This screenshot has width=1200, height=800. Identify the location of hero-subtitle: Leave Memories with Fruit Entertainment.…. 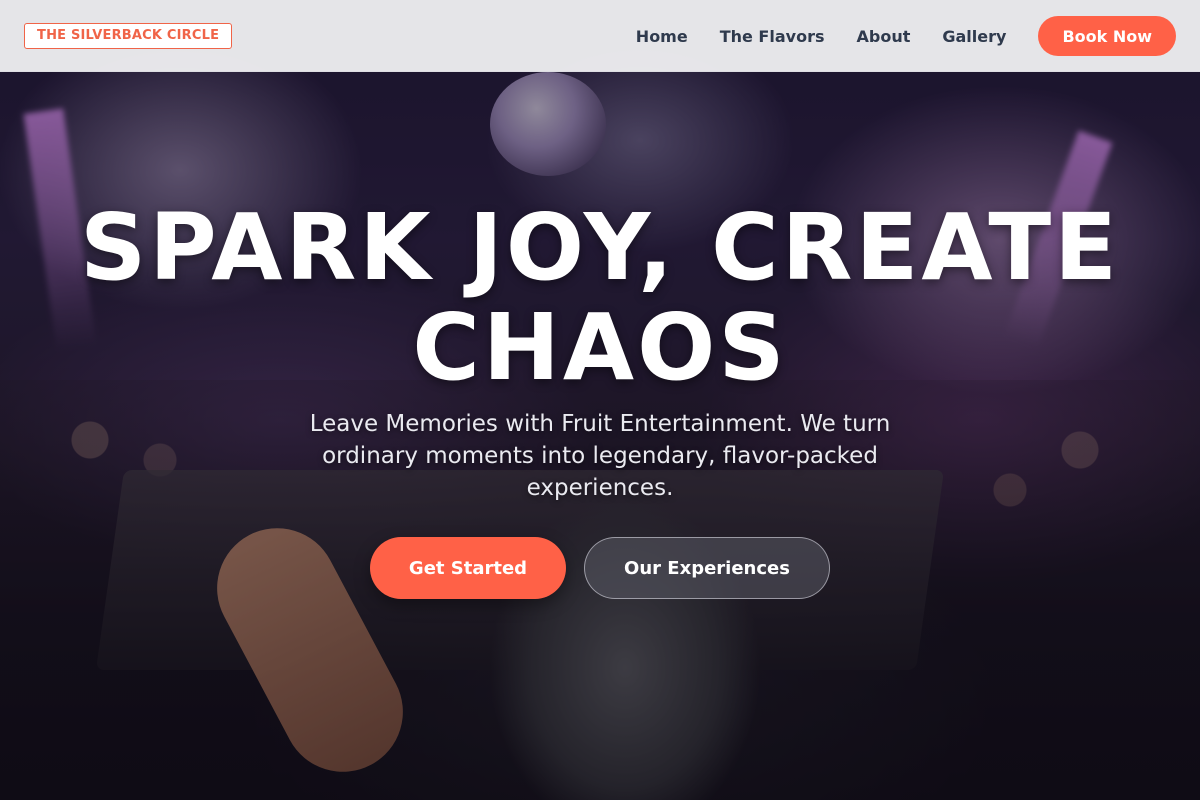
(600, 456).